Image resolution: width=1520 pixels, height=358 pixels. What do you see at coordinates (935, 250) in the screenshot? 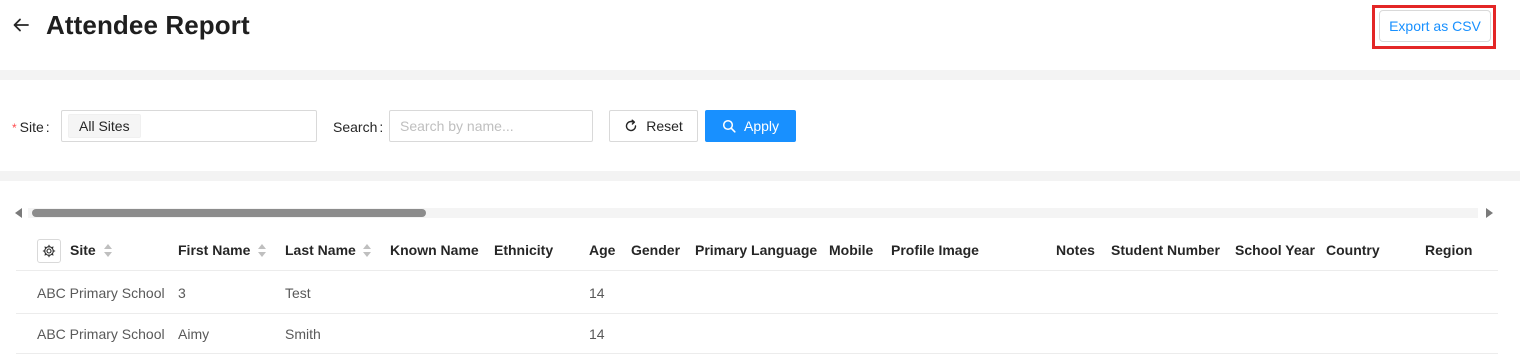
I see `column-header-profile-image: Profile Image` at bounding box center [935, 250].